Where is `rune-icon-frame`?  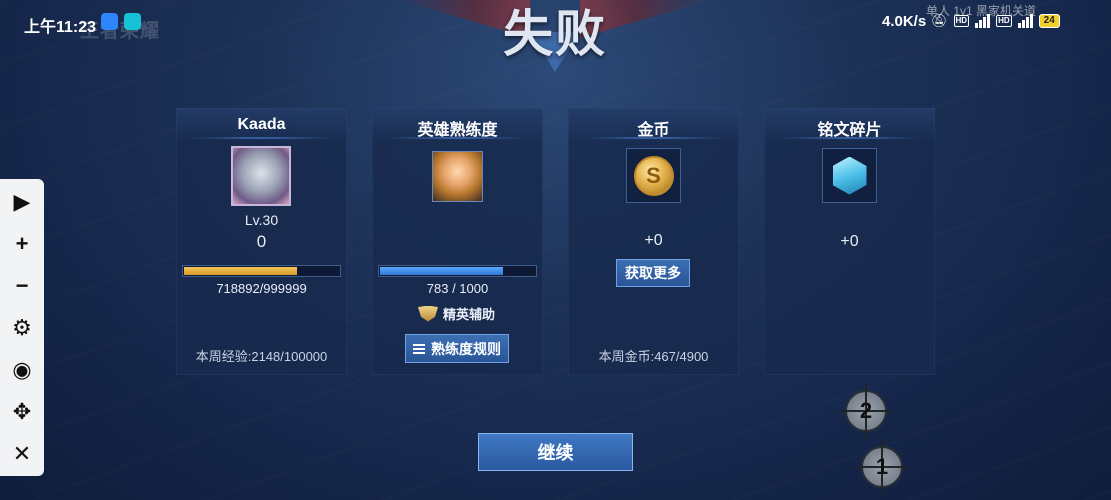
rune-icon-frame is located at coordinates (849, 175).